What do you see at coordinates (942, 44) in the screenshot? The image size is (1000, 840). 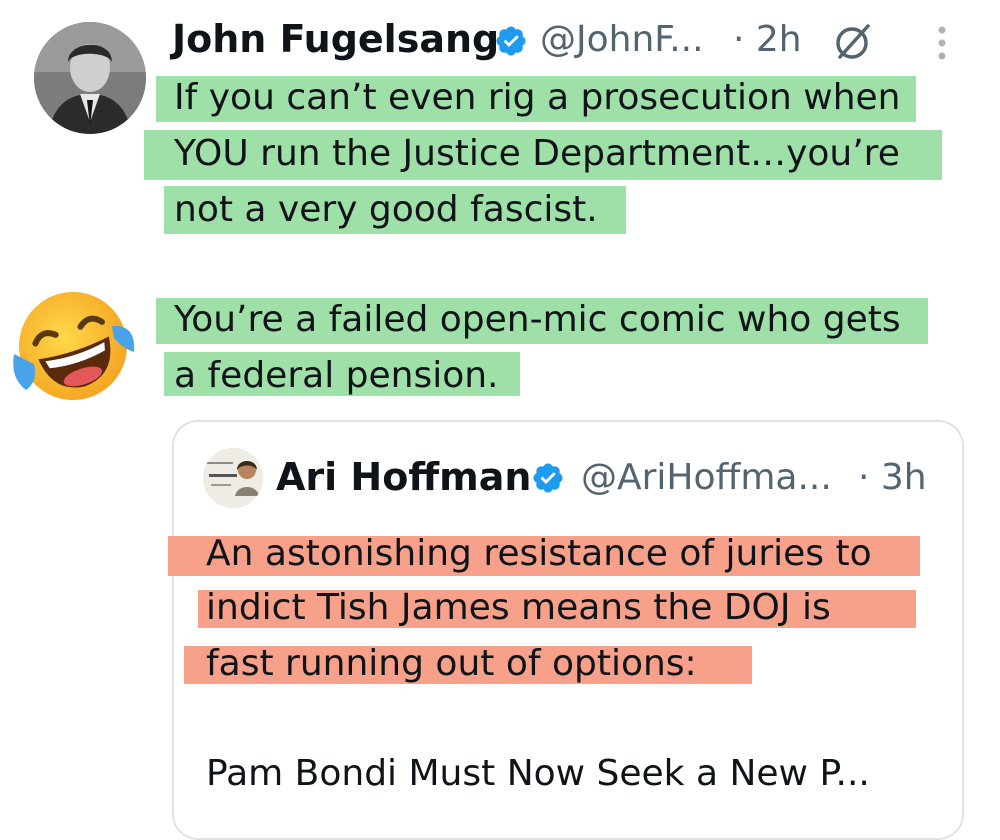 I see `more-vertical-icon` at bounding box center [942, 44].